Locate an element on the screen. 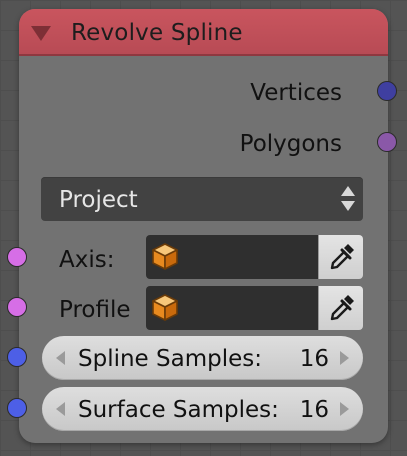 This screenshot has width=407, height=456. spline-samples-field: Spline Samples: 16 is located at coordinates (202, 358).